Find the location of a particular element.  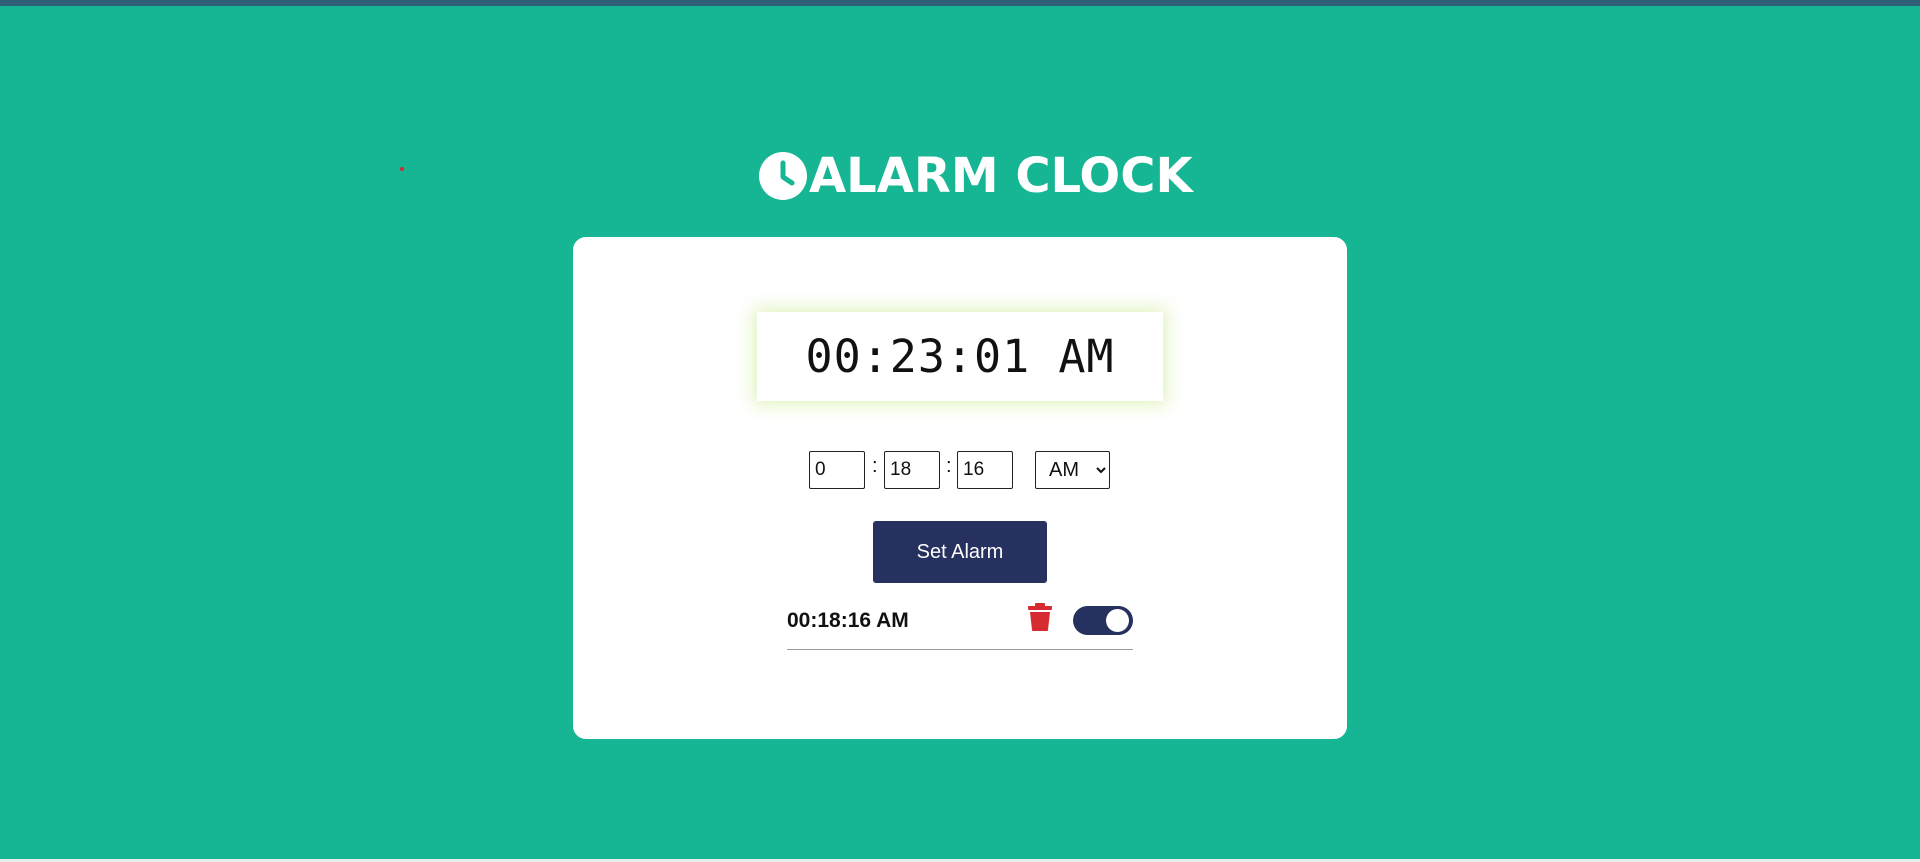

set-alarm-button: Set Alarm is located at coordinates (960, 552).